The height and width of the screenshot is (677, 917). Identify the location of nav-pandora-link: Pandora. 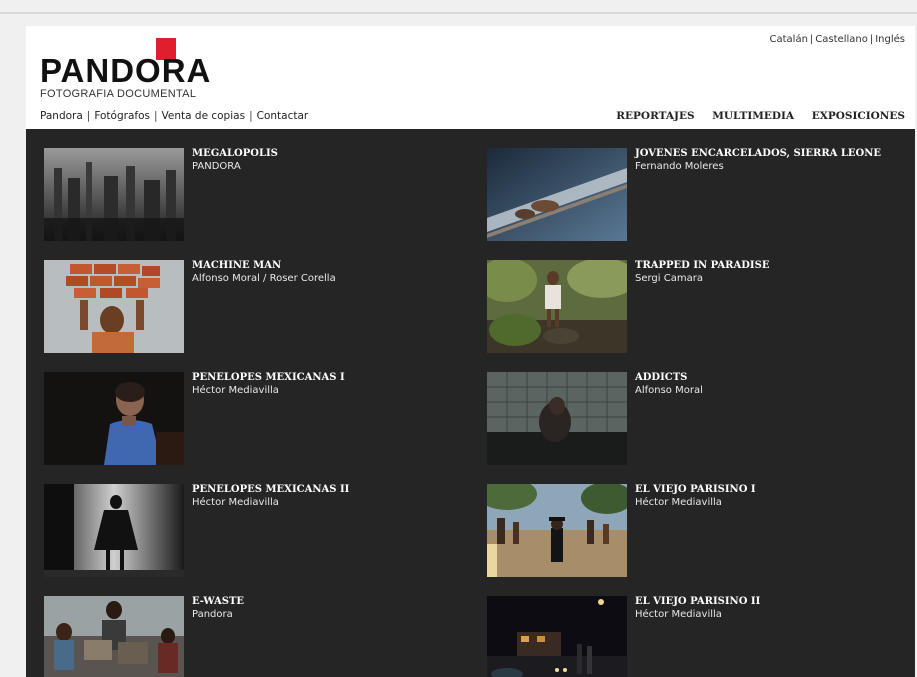
(61, 116).